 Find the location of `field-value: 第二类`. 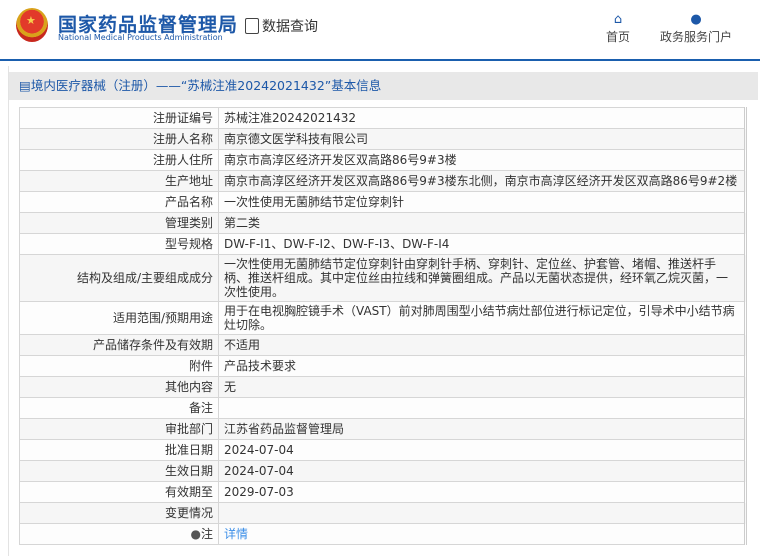

field-value: 第二类 is located at coordinates (482, 223).